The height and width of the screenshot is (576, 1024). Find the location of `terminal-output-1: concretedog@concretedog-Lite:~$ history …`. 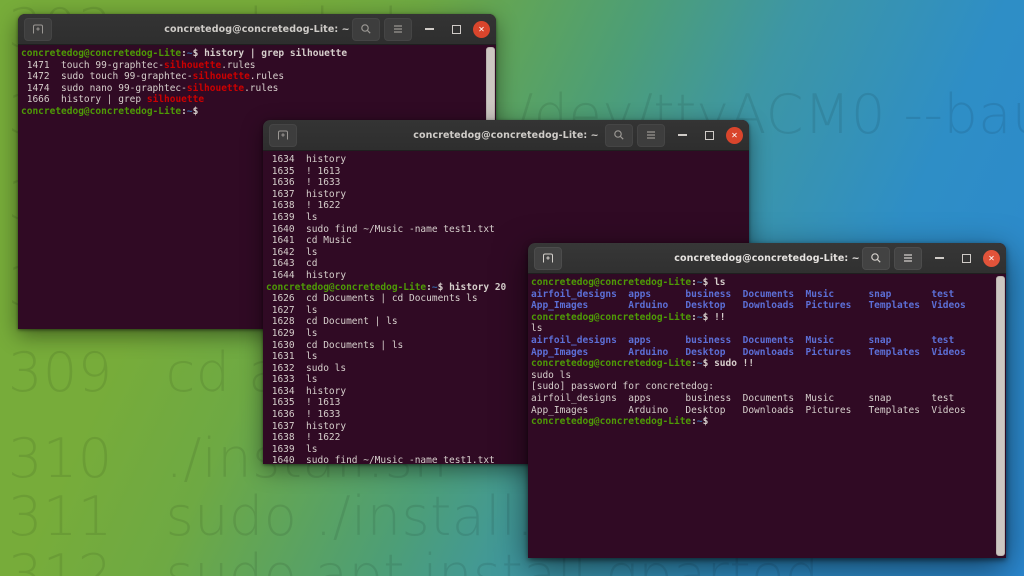

terminal-output-1: concretedog@concretedog-Lite:~$ history … is located at coordinates (258, 83).